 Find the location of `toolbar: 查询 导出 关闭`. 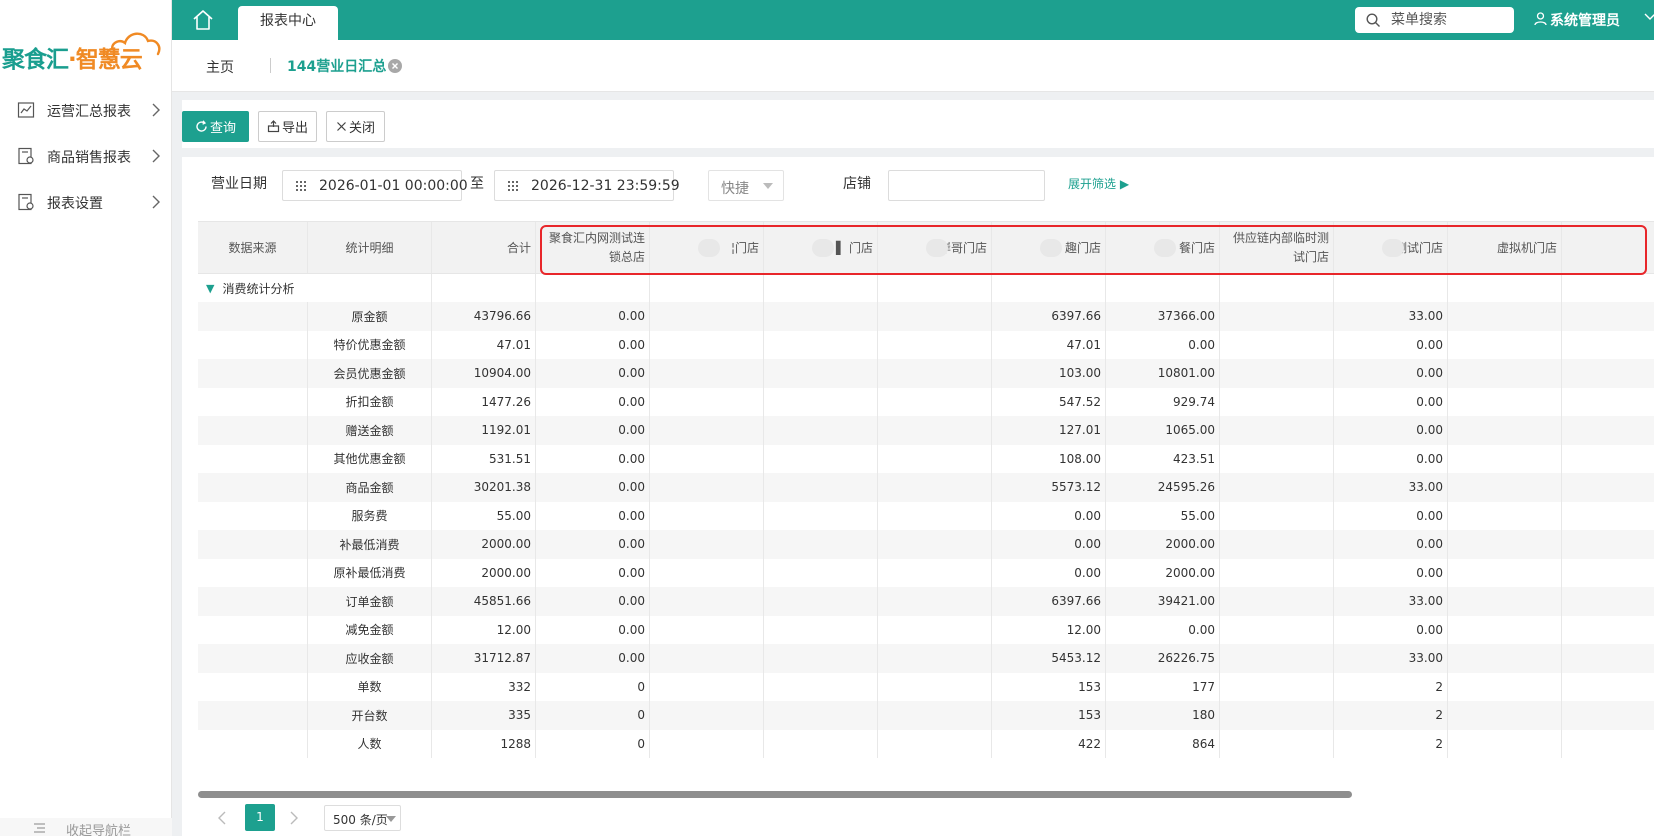

toolbar: 查询 导出 关闭 is located at coordinates (918, 124).